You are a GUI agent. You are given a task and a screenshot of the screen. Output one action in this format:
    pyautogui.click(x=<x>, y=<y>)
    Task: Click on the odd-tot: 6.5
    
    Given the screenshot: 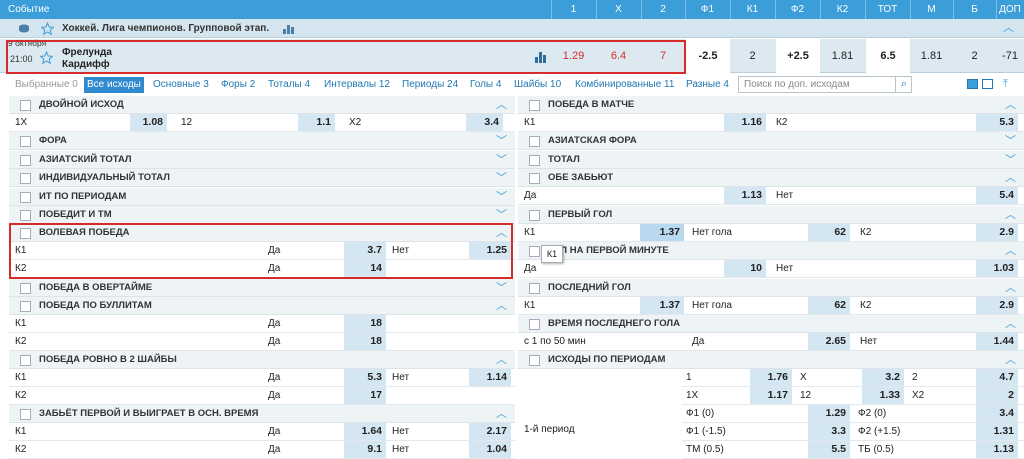 What is the action you would take?
    pyautogui.click(x=888, y=56)
    